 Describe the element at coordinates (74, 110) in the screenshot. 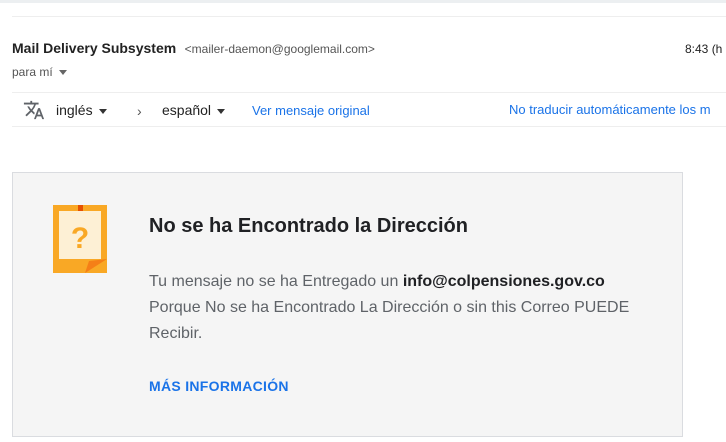

I see `source-language-label: inglés` at that location.